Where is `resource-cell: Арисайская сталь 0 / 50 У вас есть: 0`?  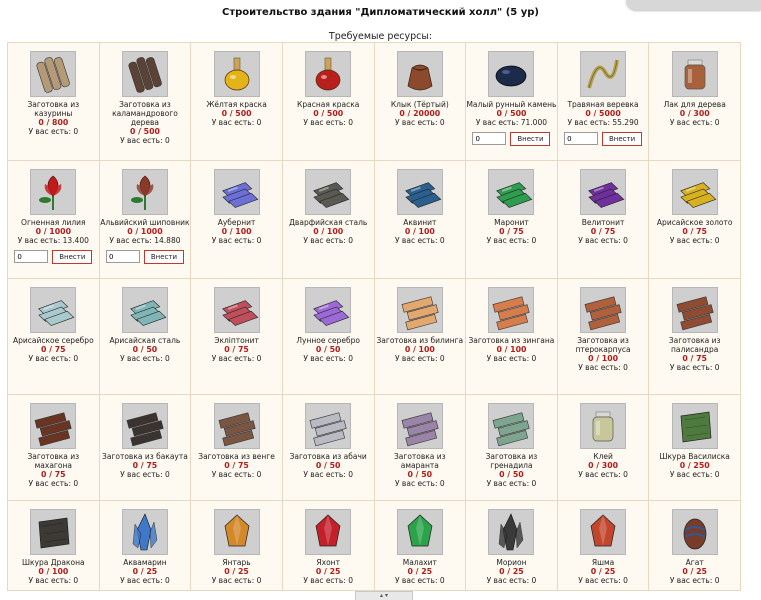 resource-cell: Арисайская сталь 0 / 50 У вас есть: 0 is located at coordinates (145, 336).